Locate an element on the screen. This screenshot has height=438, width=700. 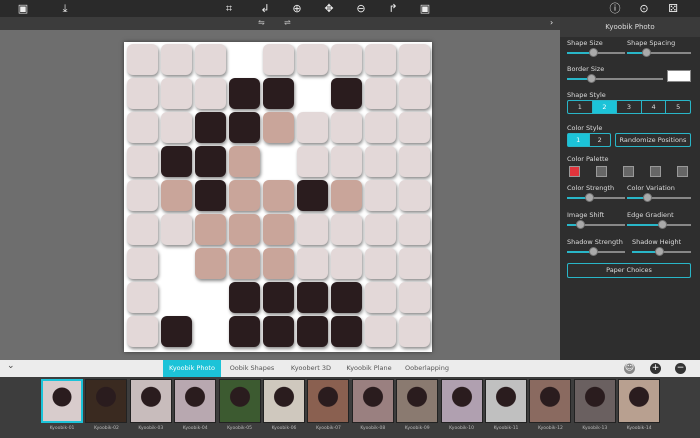
shadow-height-slider is located at coordinates (661, 251).